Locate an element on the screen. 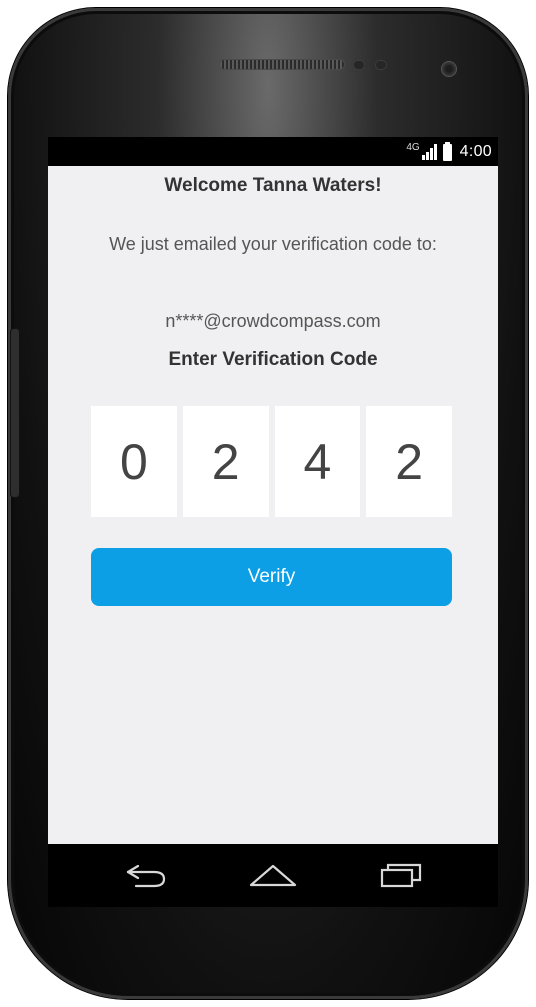 The image size is (536, 1007). welcome-title: Welcome Tanna Waters! is located at coordinates (273, 185).